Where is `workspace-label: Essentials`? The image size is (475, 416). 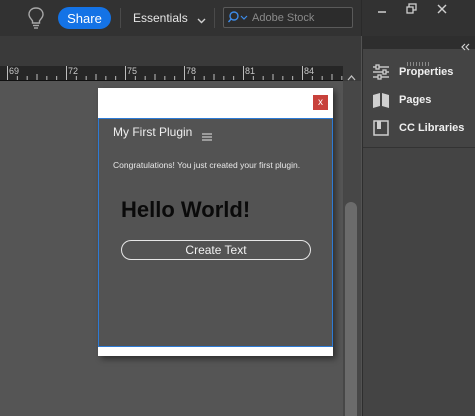
workspace-label: Essentials is located at coordinates (160, 18).